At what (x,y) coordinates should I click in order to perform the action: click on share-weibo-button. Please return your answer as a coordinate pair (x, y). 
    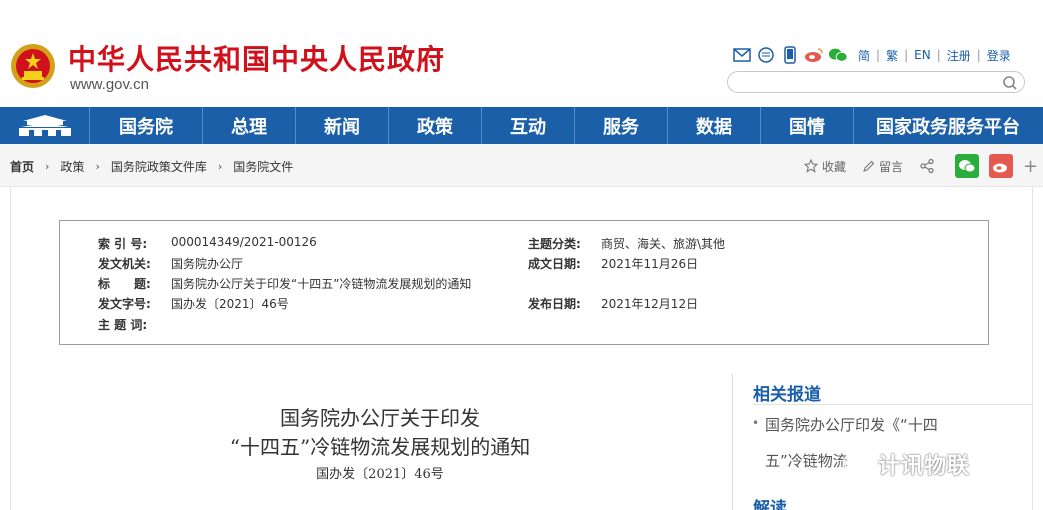
    Looking at the image, I should click on (1001, 166).